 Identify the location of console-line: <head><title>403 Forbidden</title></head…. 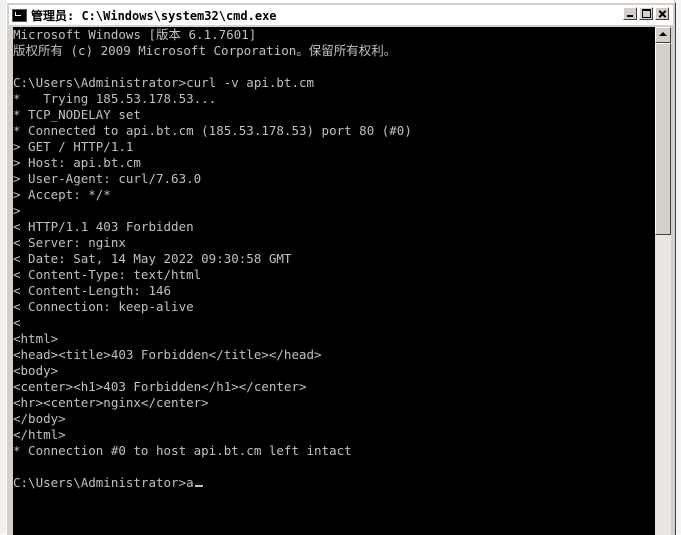
(167, 354).